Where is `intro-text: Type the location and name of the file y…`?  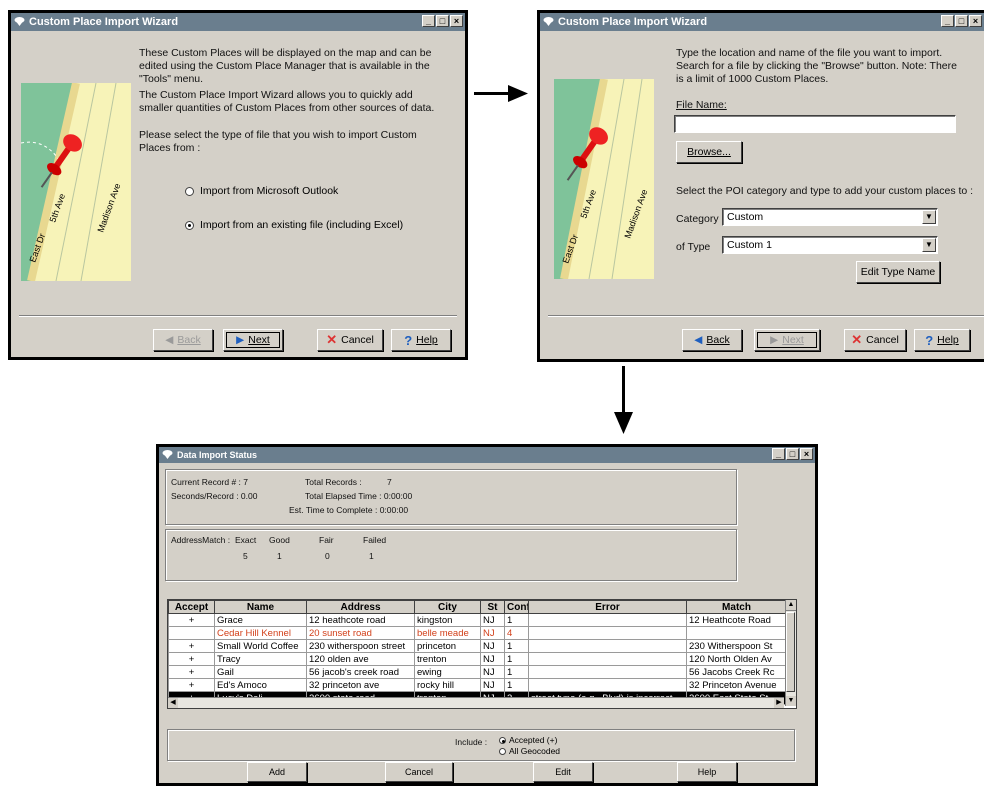
intro-text: Type the location and name of the file y… is located at coordinates (816, 66).